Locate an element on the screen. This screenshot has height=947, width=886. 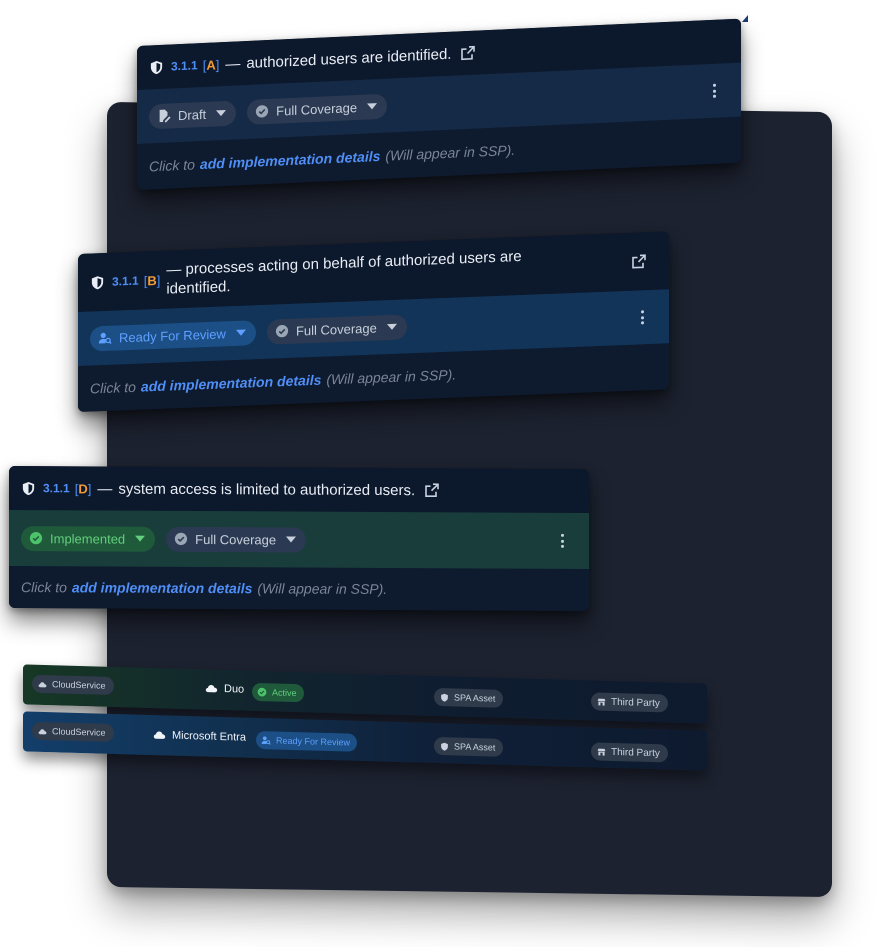
status-label: Ready For Review is located at coordinates (172, 335).